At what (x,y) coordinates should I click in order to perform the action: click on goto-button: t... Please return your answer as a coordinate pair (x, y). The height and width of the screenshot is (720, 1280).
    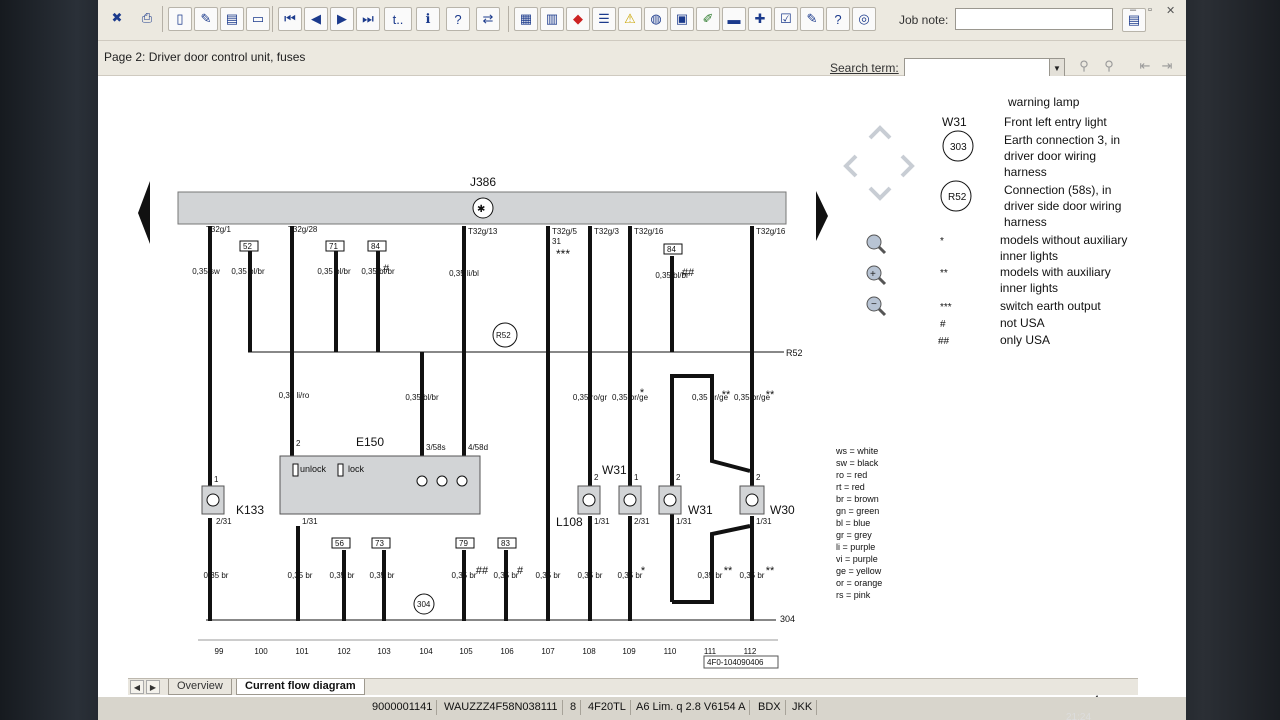
    Looking at the image, I should click on (398, 19).